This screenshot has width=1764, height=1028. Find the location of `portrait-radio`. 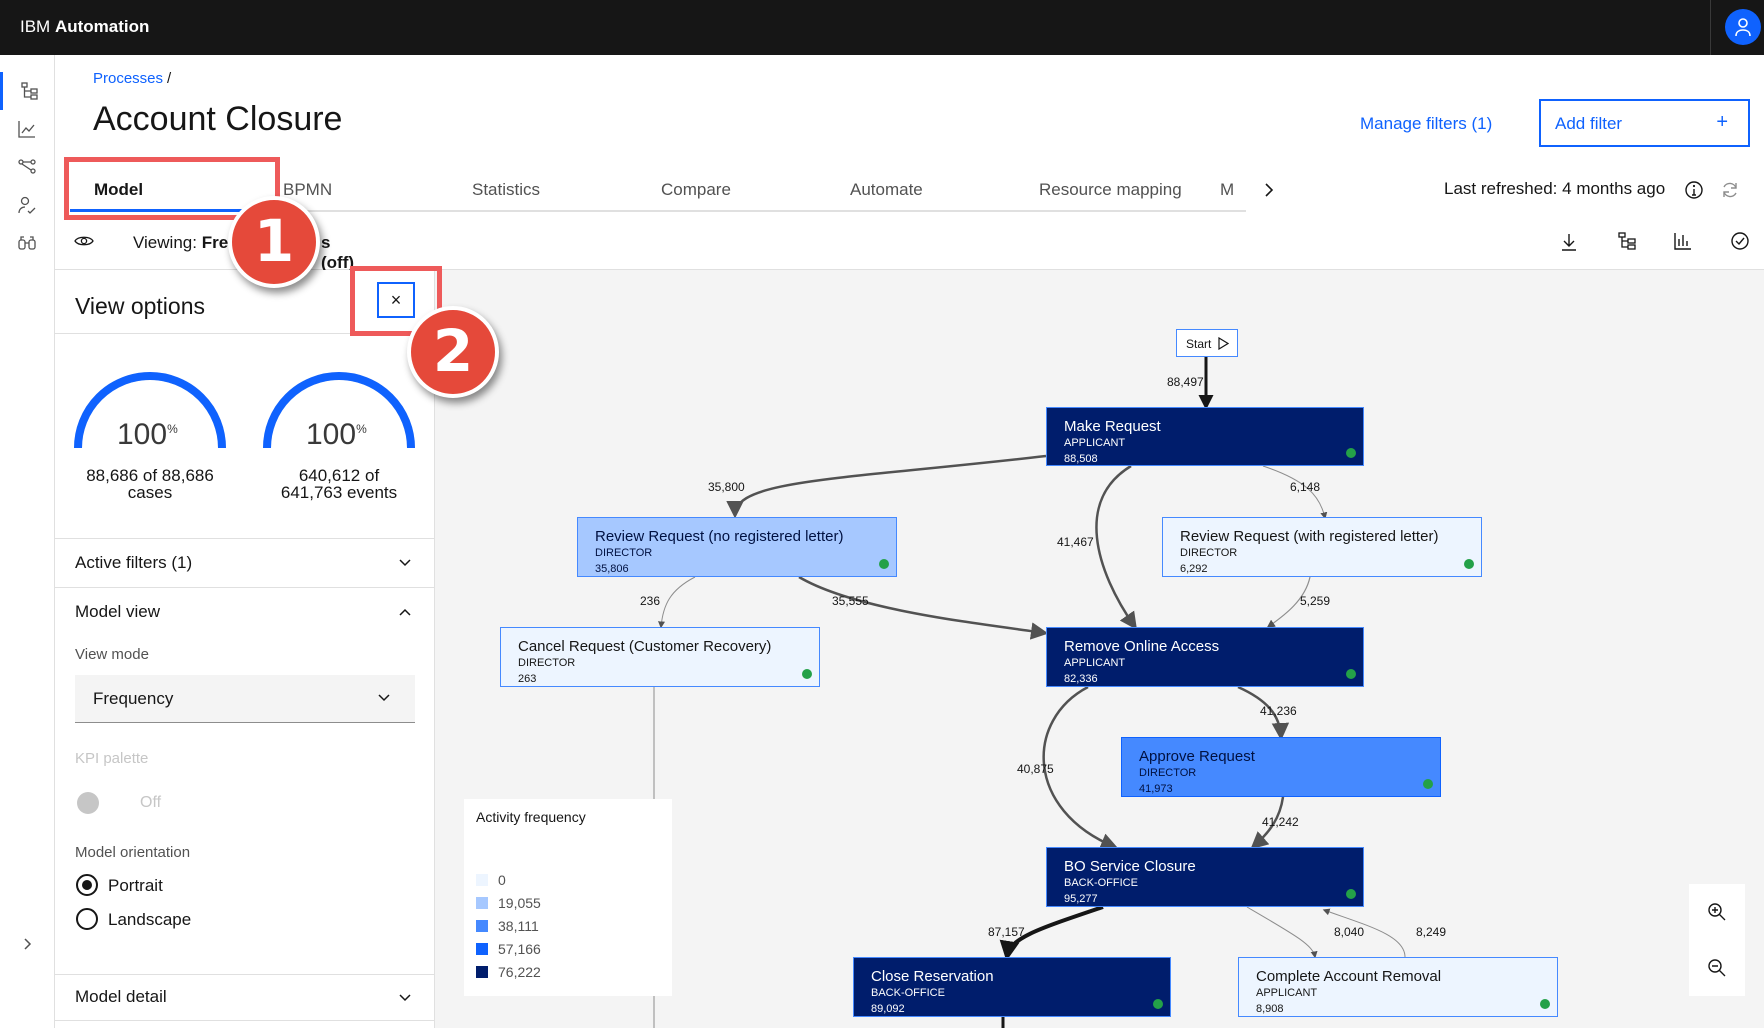

portrait-radio is located at coordinates (87, 885).